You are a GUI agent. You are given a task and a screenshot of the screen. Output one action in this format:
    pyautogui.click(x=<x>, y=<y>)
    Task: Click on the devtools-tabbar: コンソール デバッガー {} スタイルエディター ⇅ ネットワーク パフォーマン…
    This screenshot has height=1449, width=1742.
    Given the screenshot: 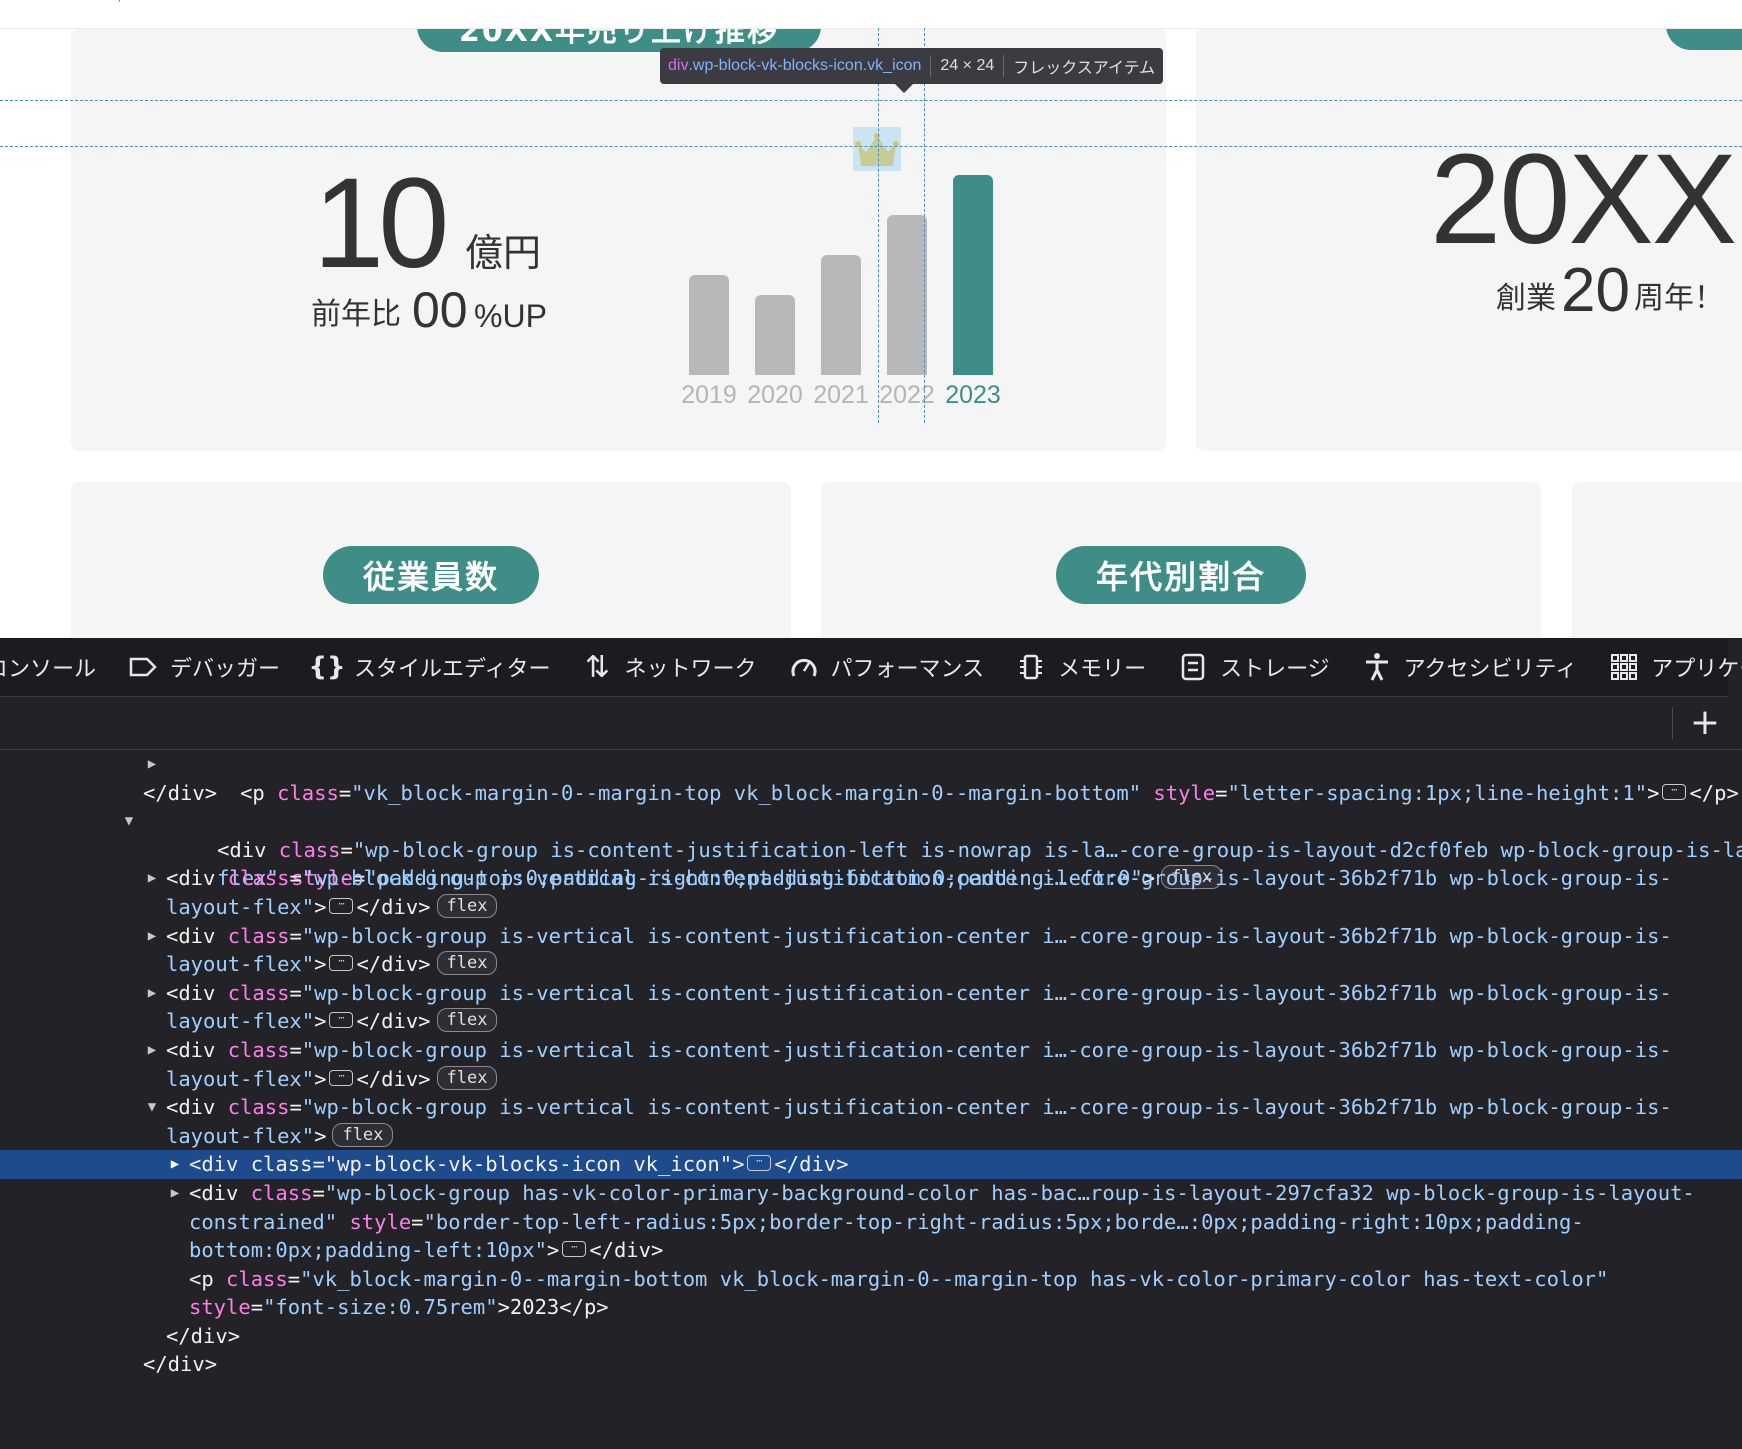 What is the action you would take?
    pyautogui.click(x=871, y=667)
    